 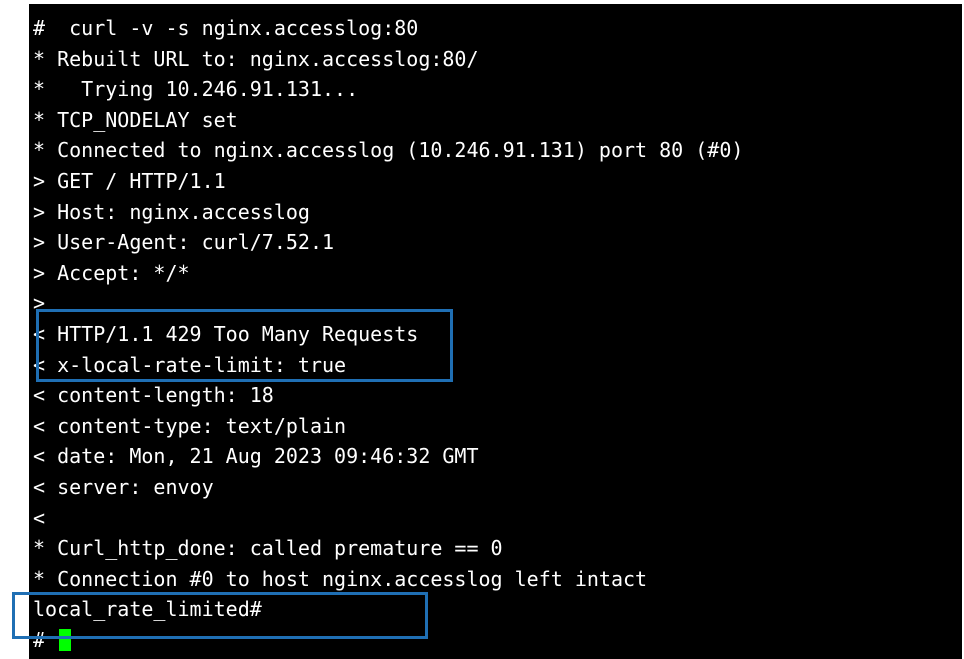 I want to click on terminal-line: * Curl_http_done: called premature == 0, so click(x=268, y=548).